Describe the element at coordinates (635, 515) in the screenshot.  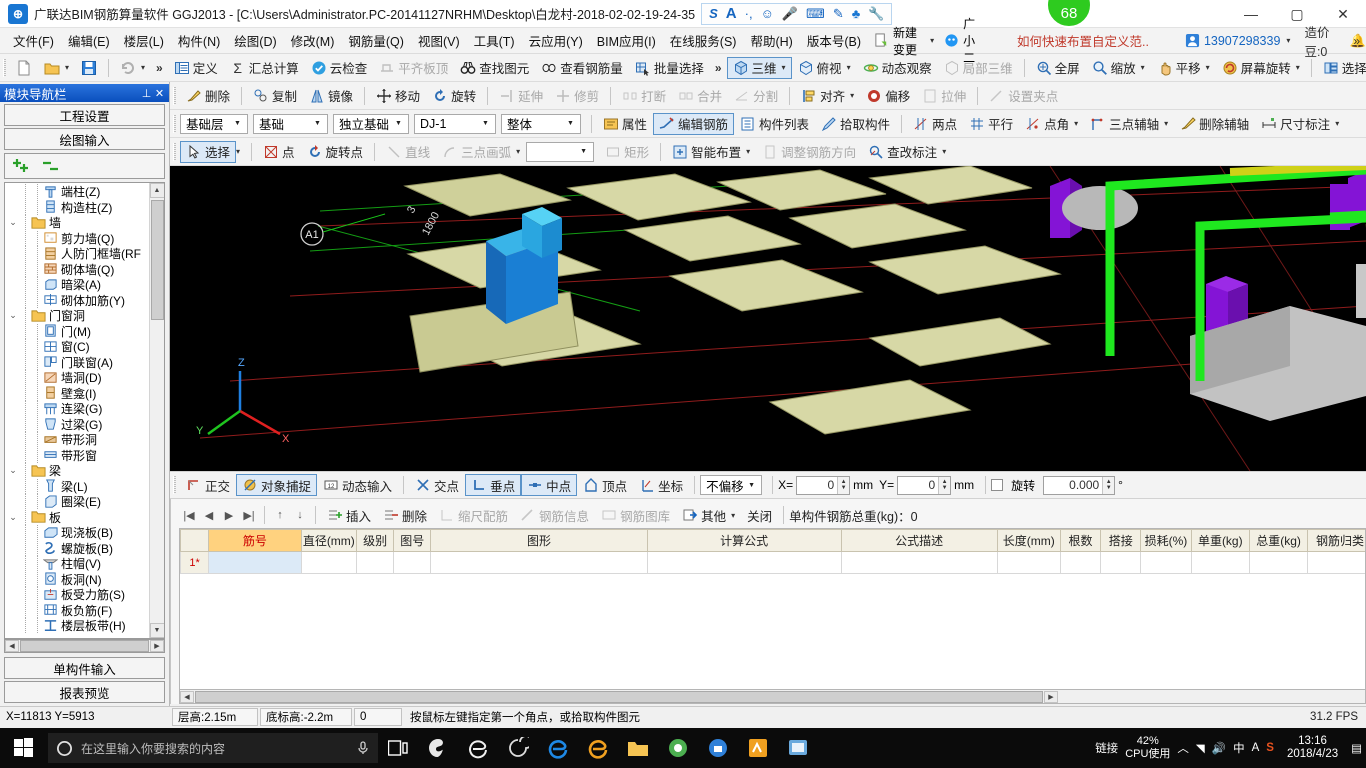
I see `rebar-library-button: 钢筋图库` at that location.